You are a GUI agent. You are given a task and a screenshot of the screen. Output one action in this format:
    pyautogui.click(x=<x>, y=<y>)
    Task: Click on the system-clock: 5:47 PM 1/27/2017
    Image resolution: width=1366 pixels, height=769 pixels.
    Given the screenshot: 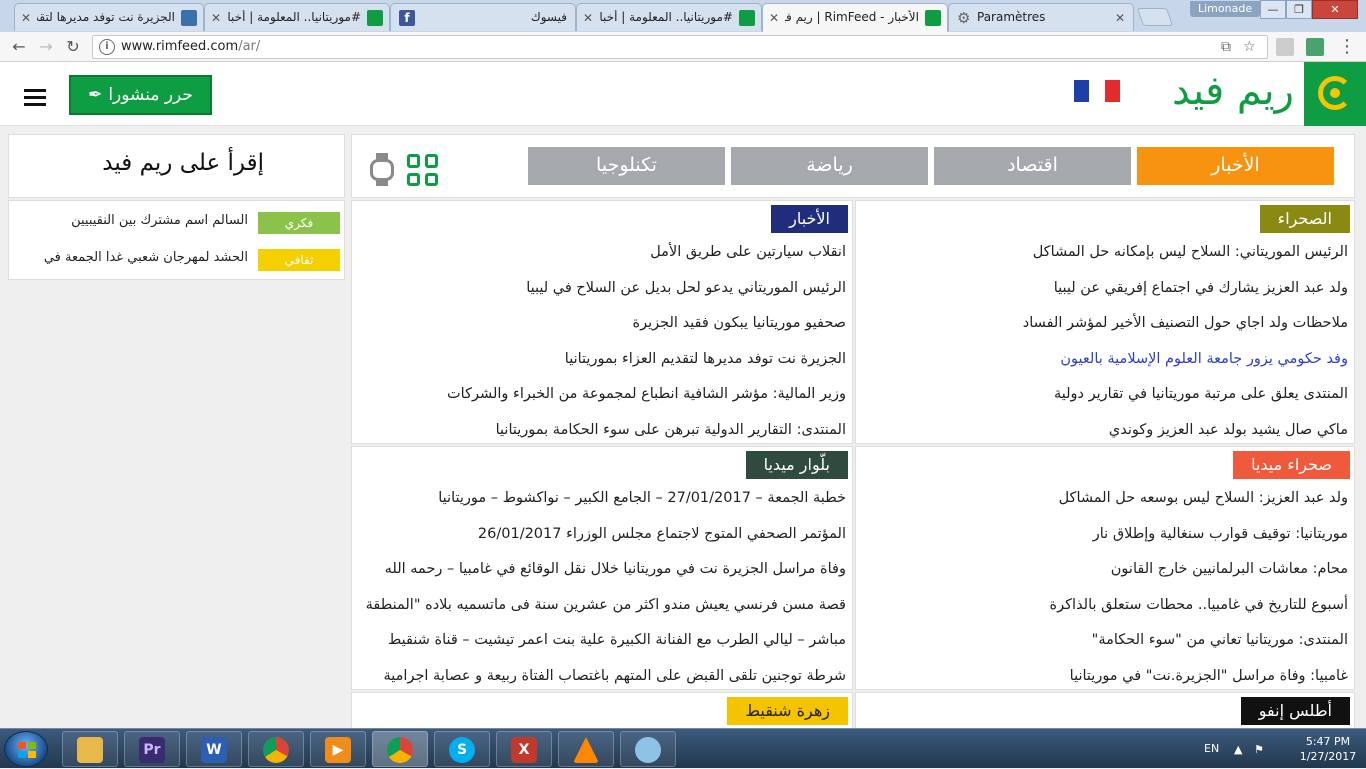 What is the action you would take?
    pyautogui.click(x=1328, y=749)
    